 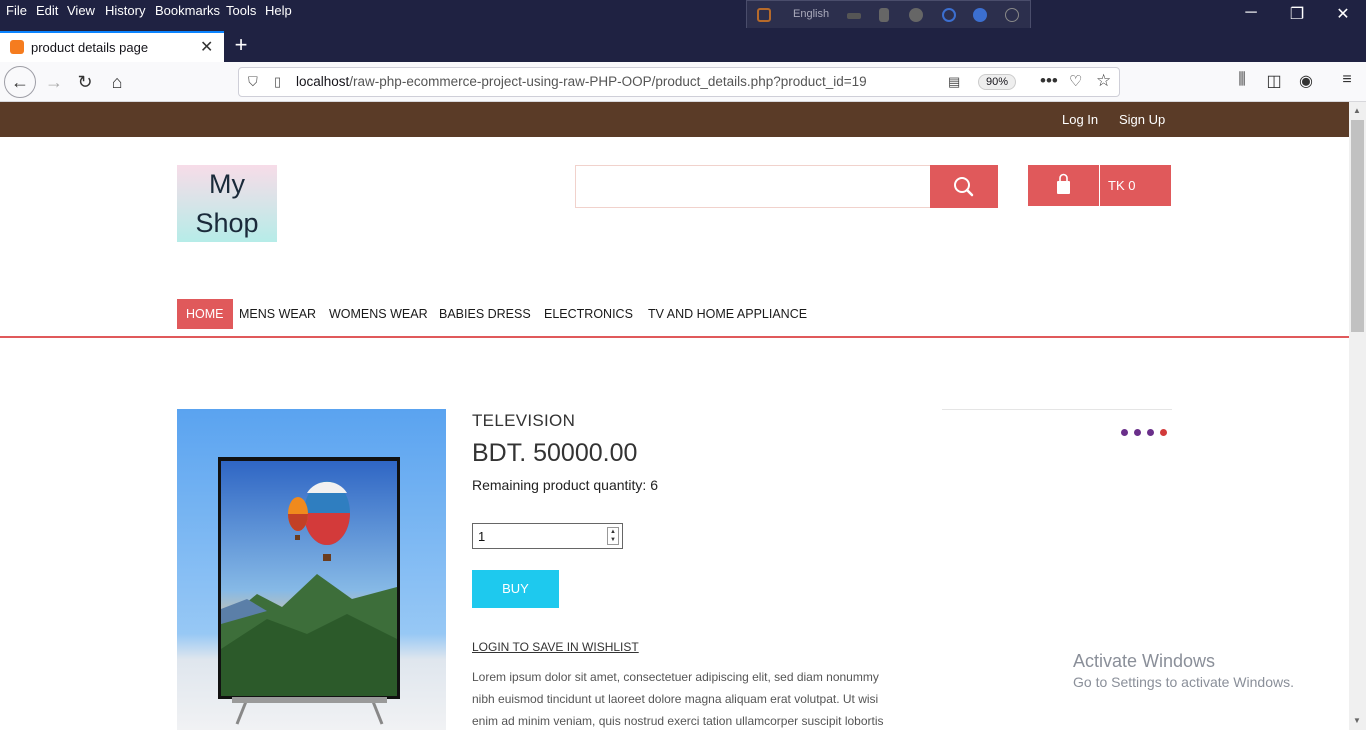 I want to click on buy-button: BUY, so click(x=515, y=589).